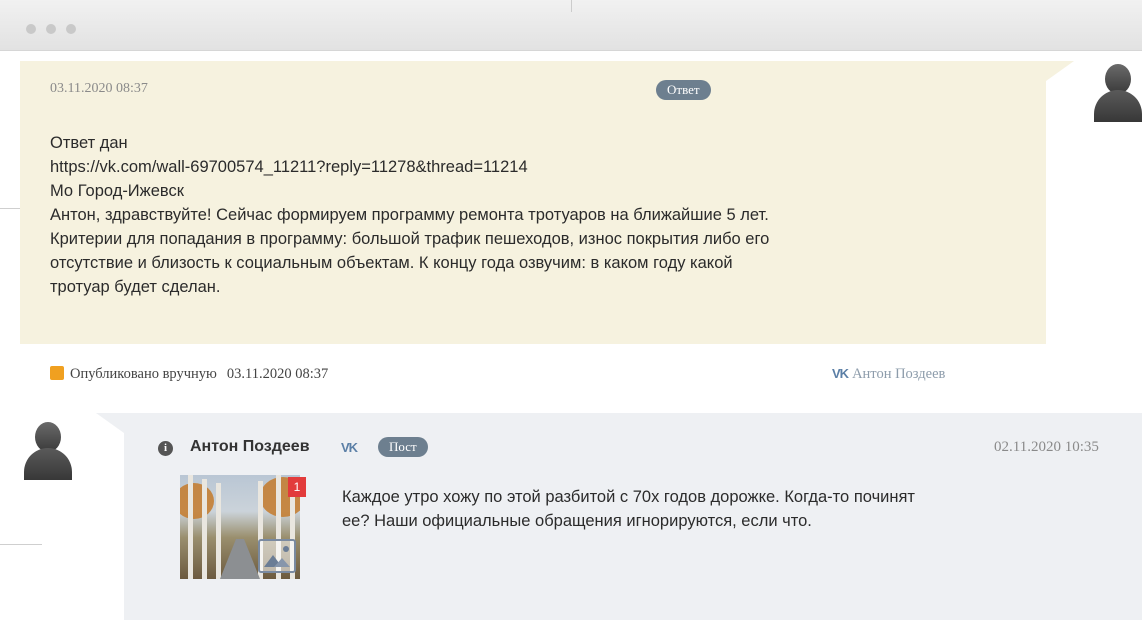  Describe the element at coordinates (117, 191) in the screenshot. I see `reply-line: Мо Город-Ижевск` at that location.